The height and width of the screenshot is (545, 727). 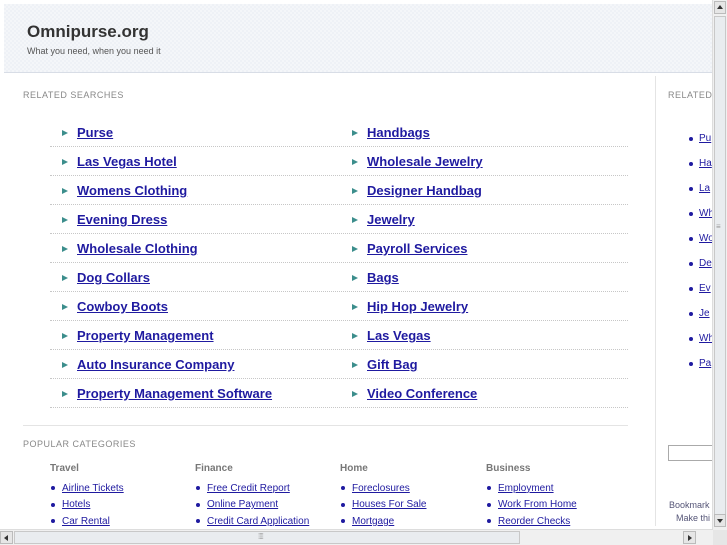 What do you see at coordinates (122, 219) in the screenshot?
I see `result-link: Evening Dress` at bounding box center [122, 219].